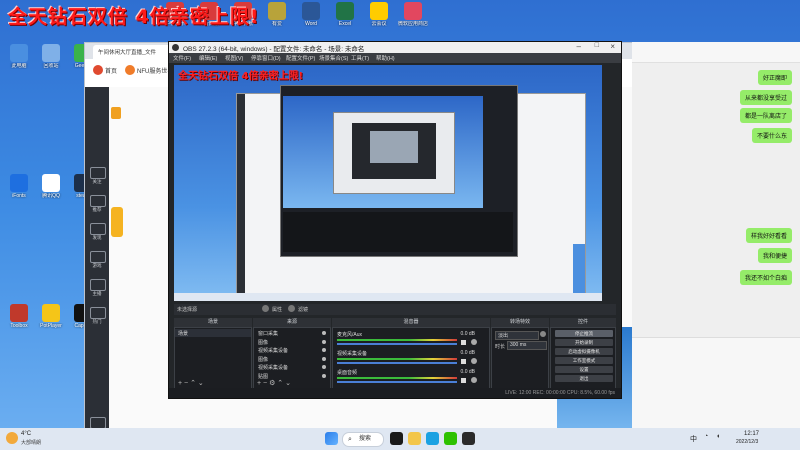  I want to click on nav-home: 首页, so click(111, 70).